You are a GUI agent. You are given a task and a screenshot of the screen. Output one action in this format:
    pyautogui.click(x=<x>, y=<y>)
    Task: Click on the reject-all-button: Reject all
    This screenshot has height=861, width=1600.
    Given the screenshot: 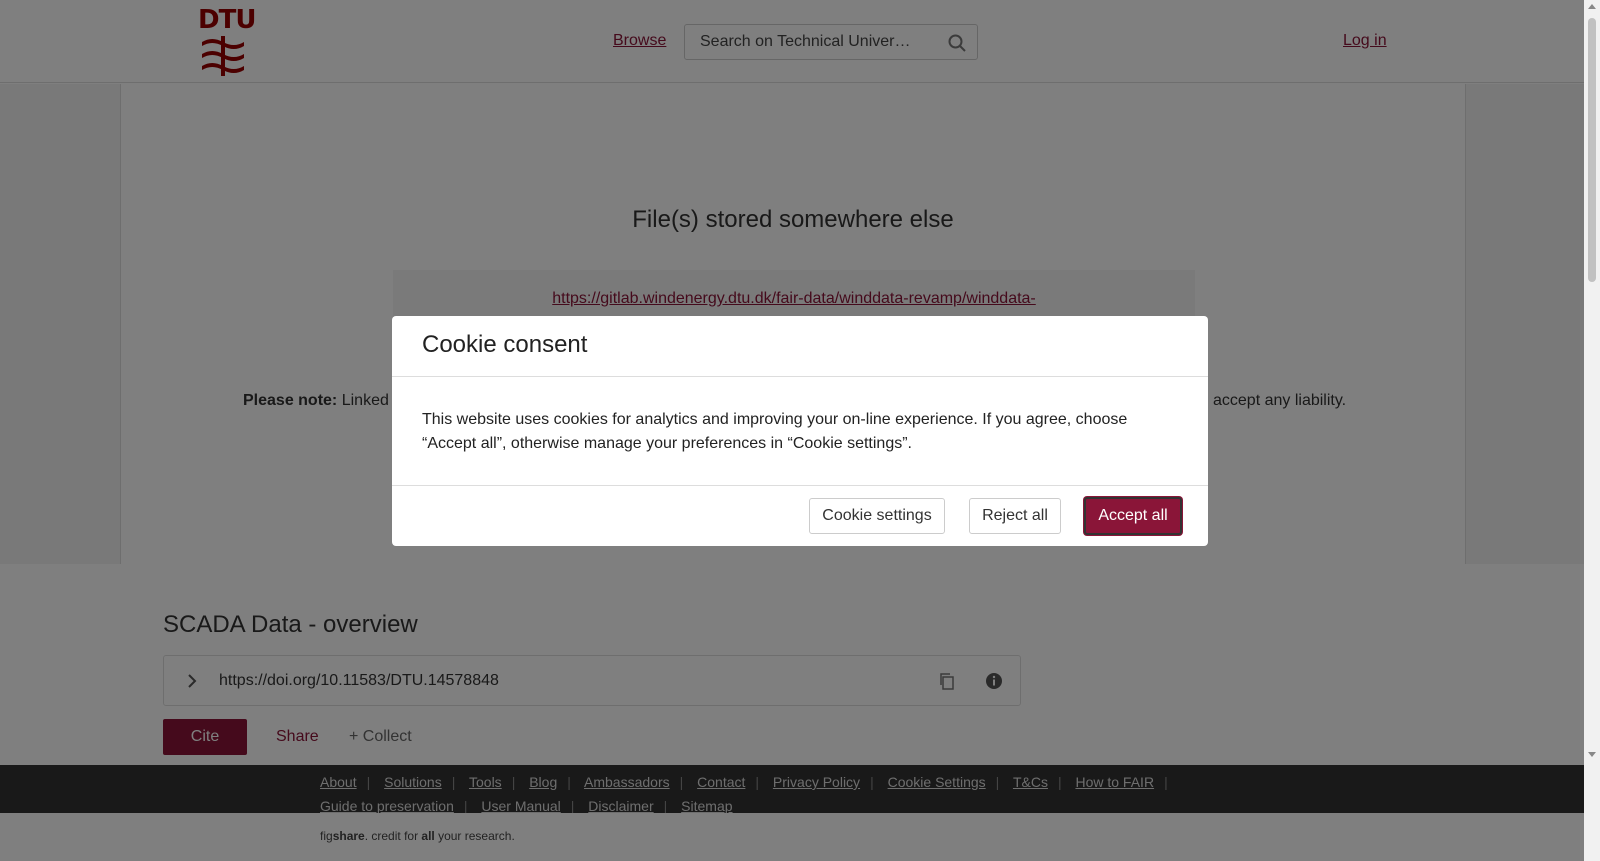 What is the action you would take?
    pyautogui.click(x=1015, y=516)
    